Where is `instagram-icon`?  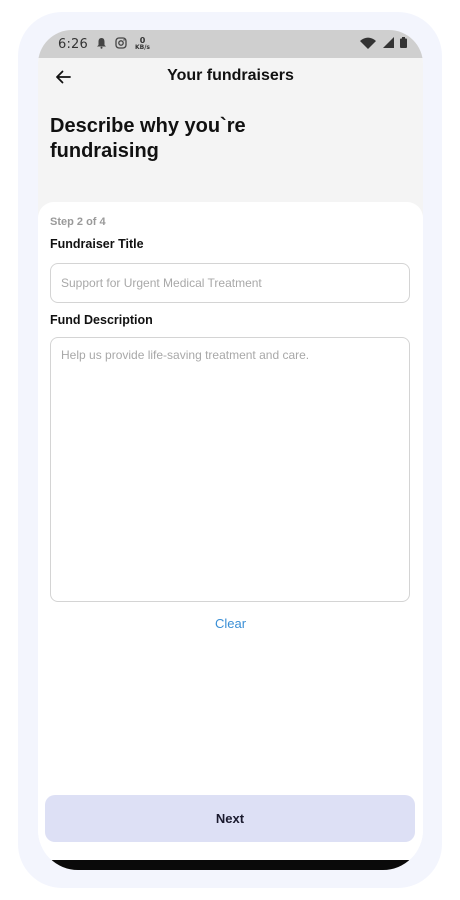
instagram-icon is located at coordinates (121, 44).